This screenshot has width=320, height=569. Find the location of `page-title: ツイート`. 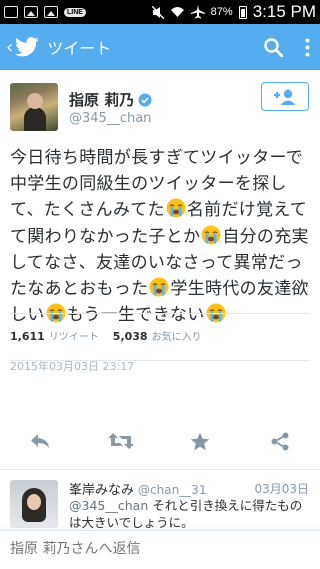

page-title: ツイート is located at coordinates (79, 48).